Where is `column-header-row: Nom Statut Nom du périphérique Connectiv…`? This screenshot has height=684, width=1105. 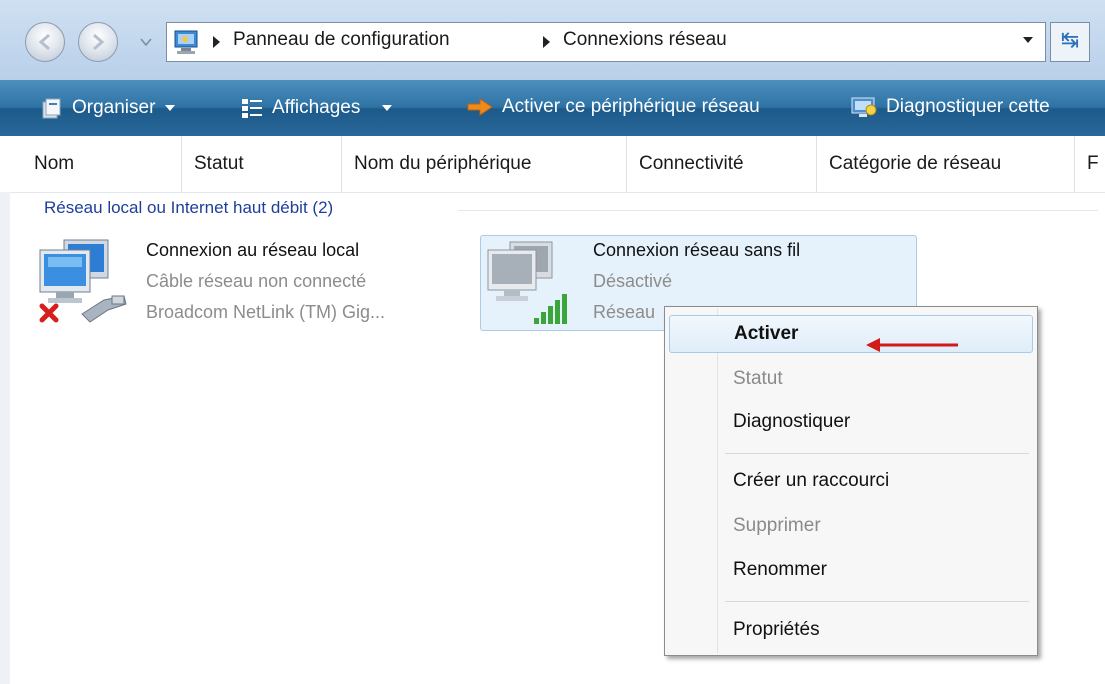 column-header-row: Nom Statut Nom du périphérique Connectiv… is located at coordinates (552, 164).